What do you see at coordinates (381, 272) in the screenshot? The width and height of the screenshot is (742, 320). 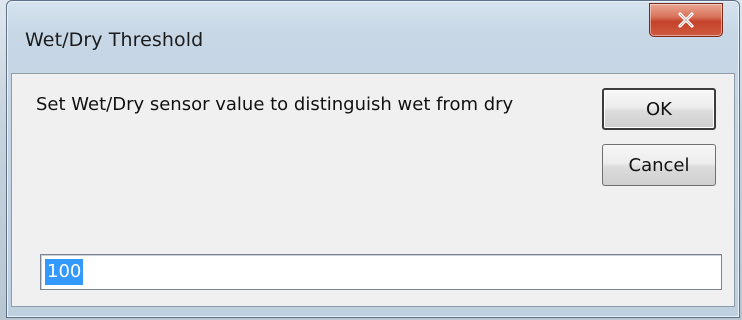 I see `threshold-input: 100` at bounding box center [381, 272].